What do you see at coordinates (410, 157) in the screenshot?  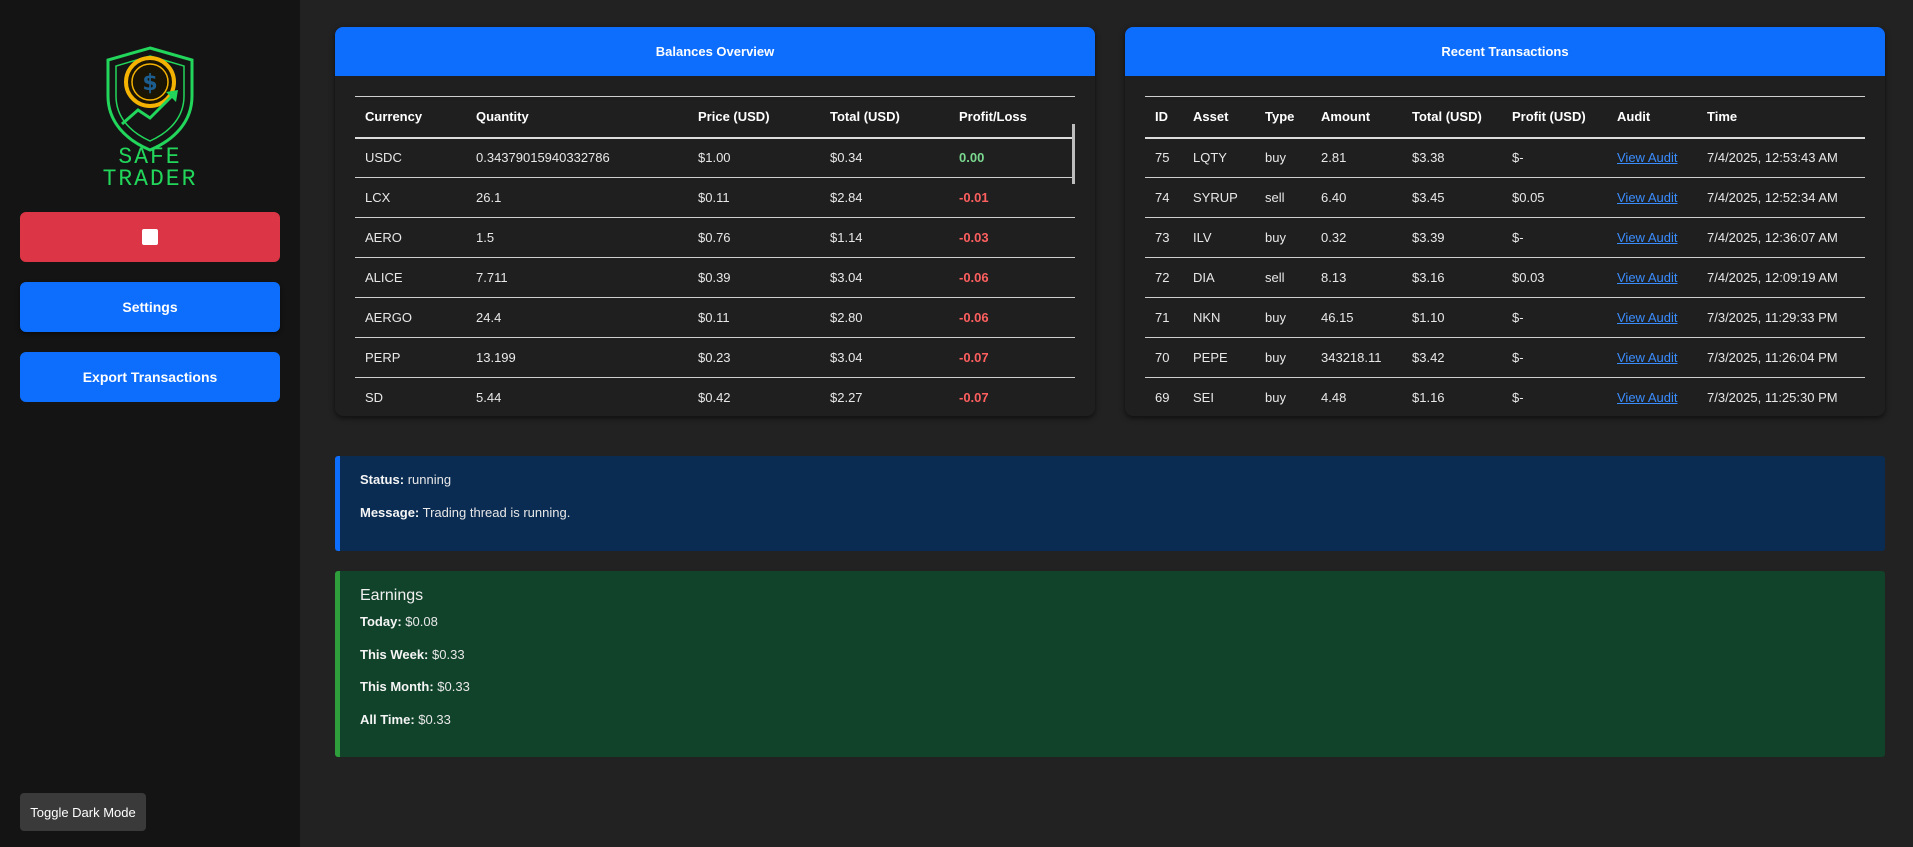 I see `cell-currency: USDC` at bounding box center [410, 157].